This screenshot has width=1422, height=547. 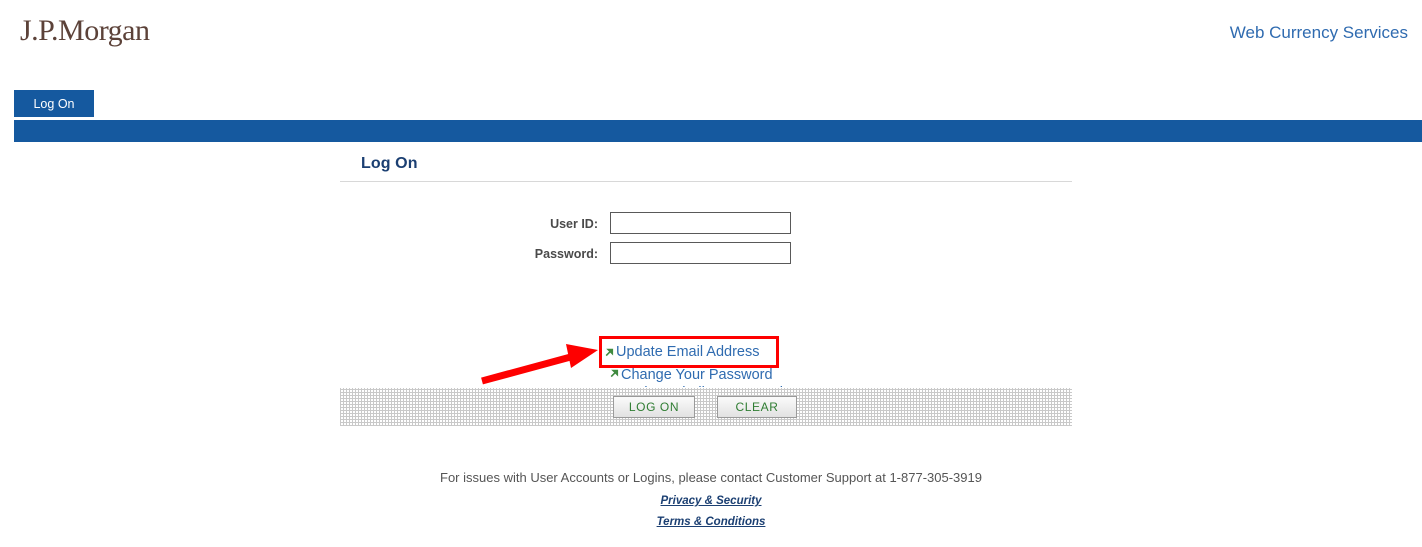 I want to click on app-title: Web Currency Services, so click(x=1318, y=32).